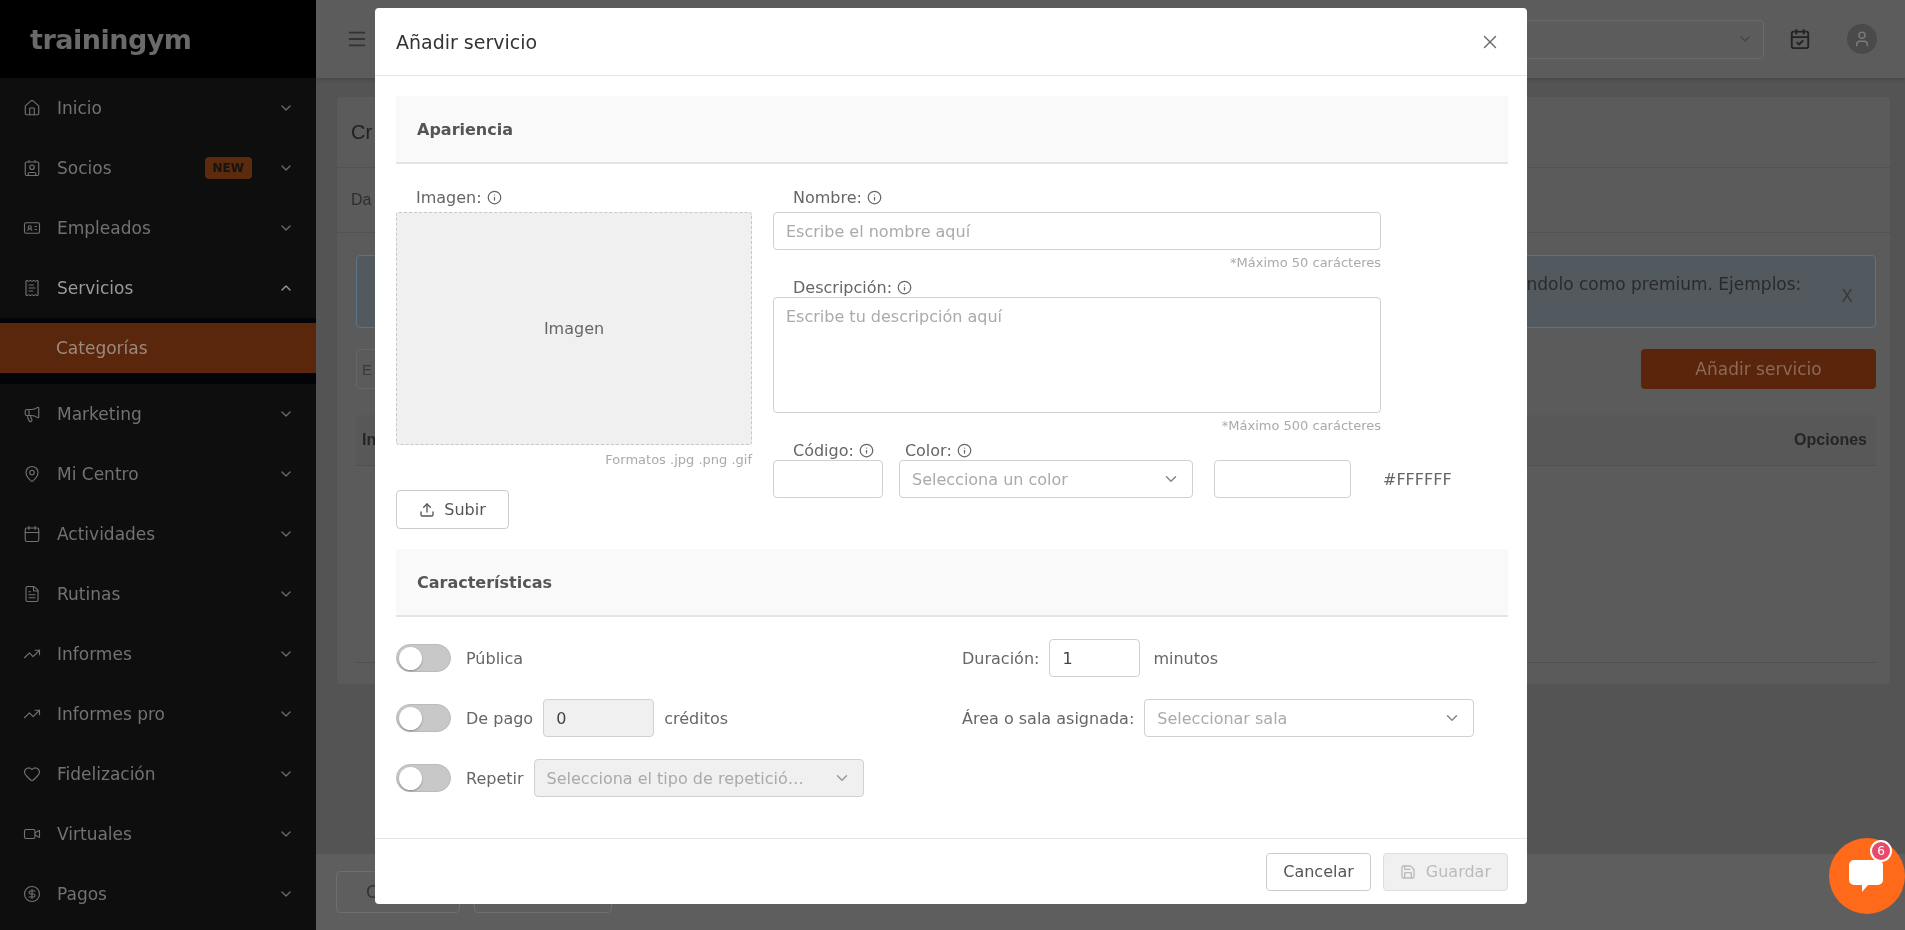  I want to click on home-icon, so click(32, 108).